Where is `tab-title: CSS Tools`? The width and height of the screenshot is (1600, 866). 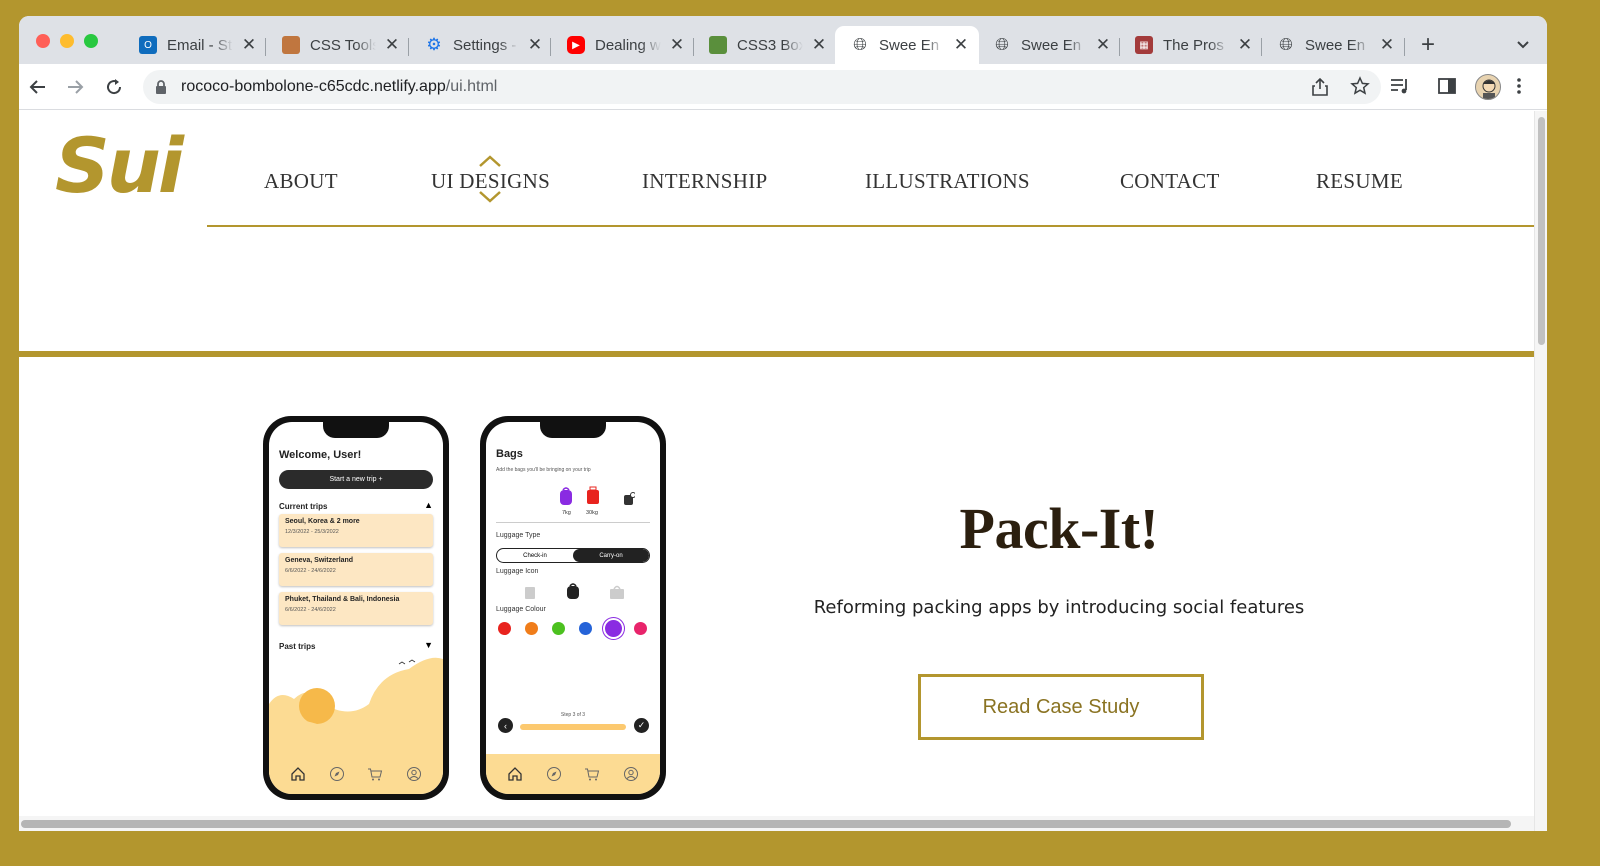 tab-title: CSS Tools is located at coordinates (343, 45).